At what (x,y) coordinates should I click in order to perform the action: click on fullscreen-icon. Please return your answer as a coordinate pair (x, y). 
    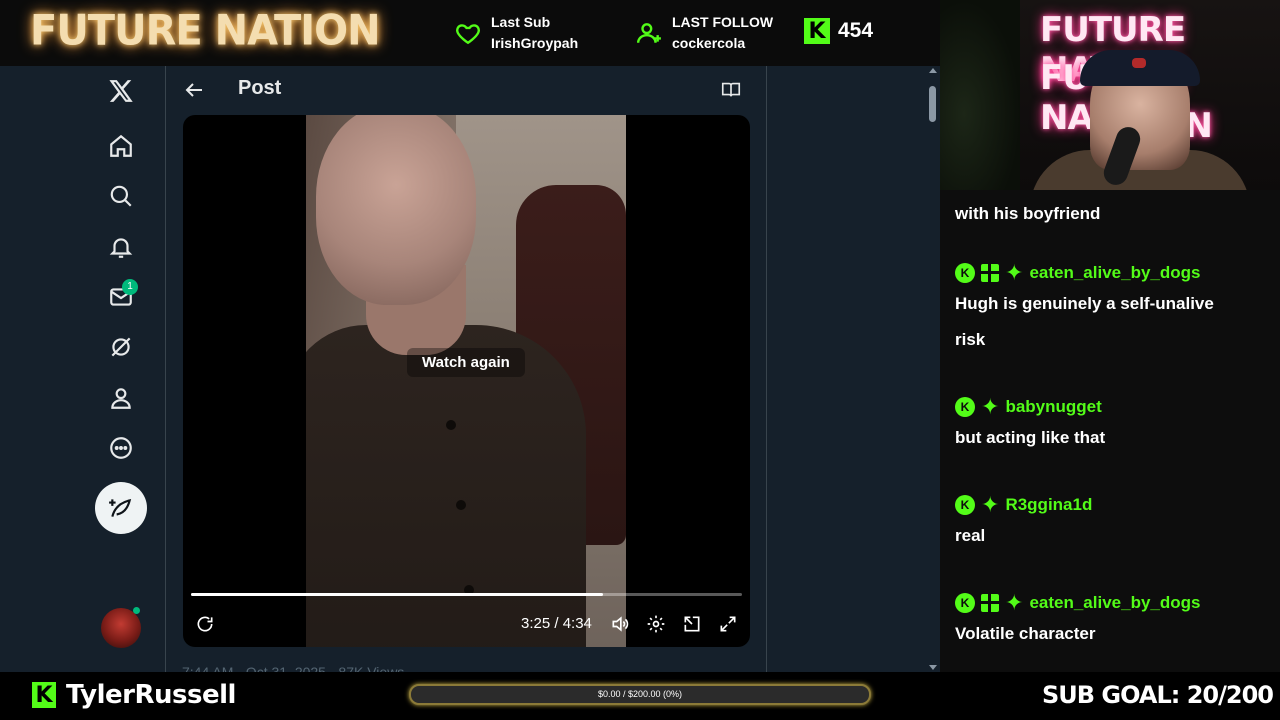
    Looking at the image, I should click on (728, 624).